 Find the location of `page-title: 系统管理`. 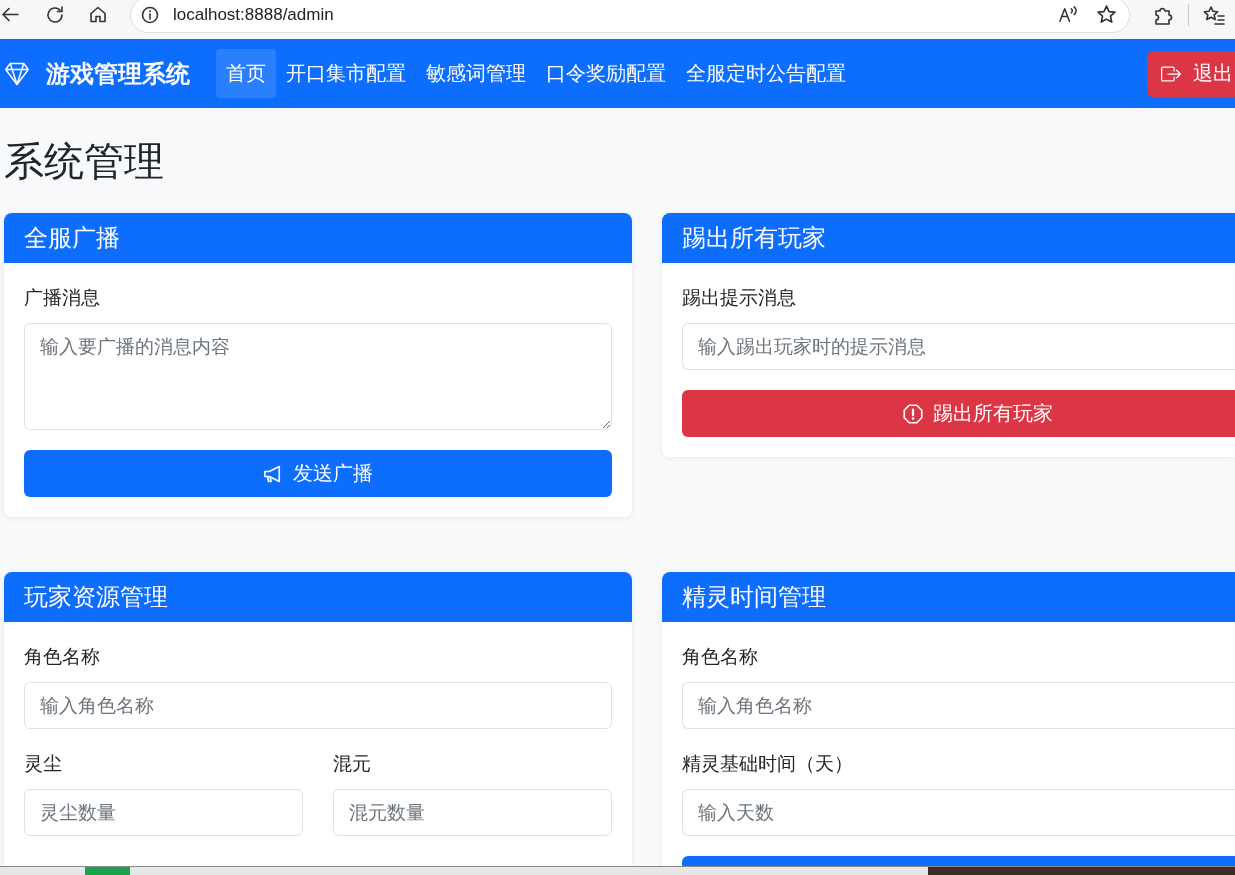

page-title: 系统管理 is located at coordinates (84, 161).